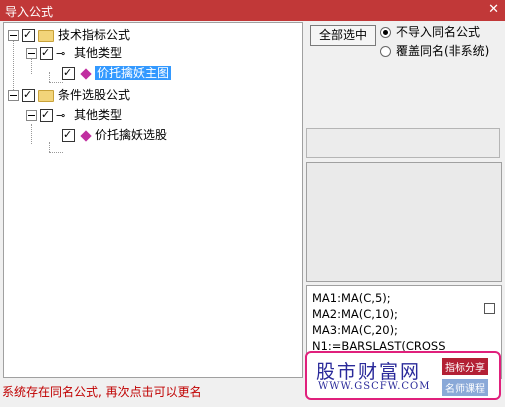 The image size is (505, 407). What do you see at coordinates (489, 308) in the screenshot?
I see `code-option-checkbox` at bounding box center [489, 308].